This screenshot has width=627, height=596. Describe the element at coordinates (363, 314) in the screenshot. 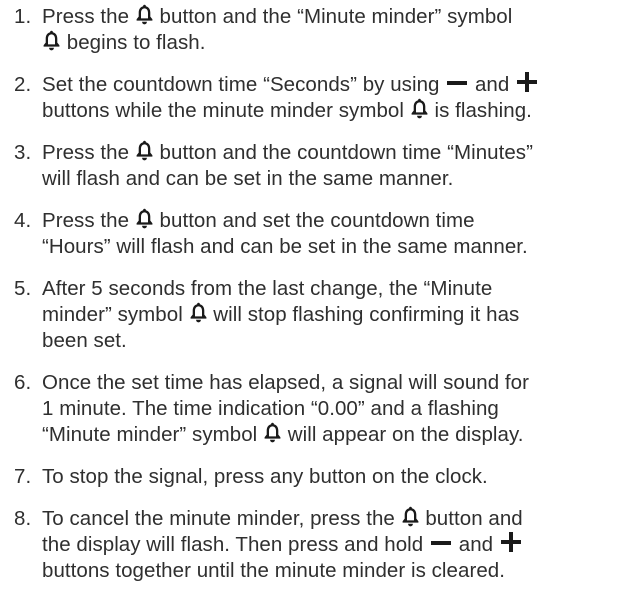

I see `text-segment: will stop flashing confirming it has` at that location.